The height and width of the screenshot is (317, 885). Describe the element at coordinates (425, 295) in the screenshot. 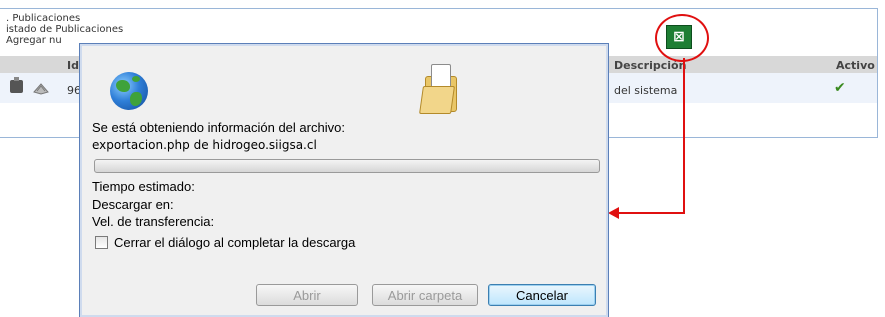

I see `open-folder-button: Abrir carpeta` at that location.